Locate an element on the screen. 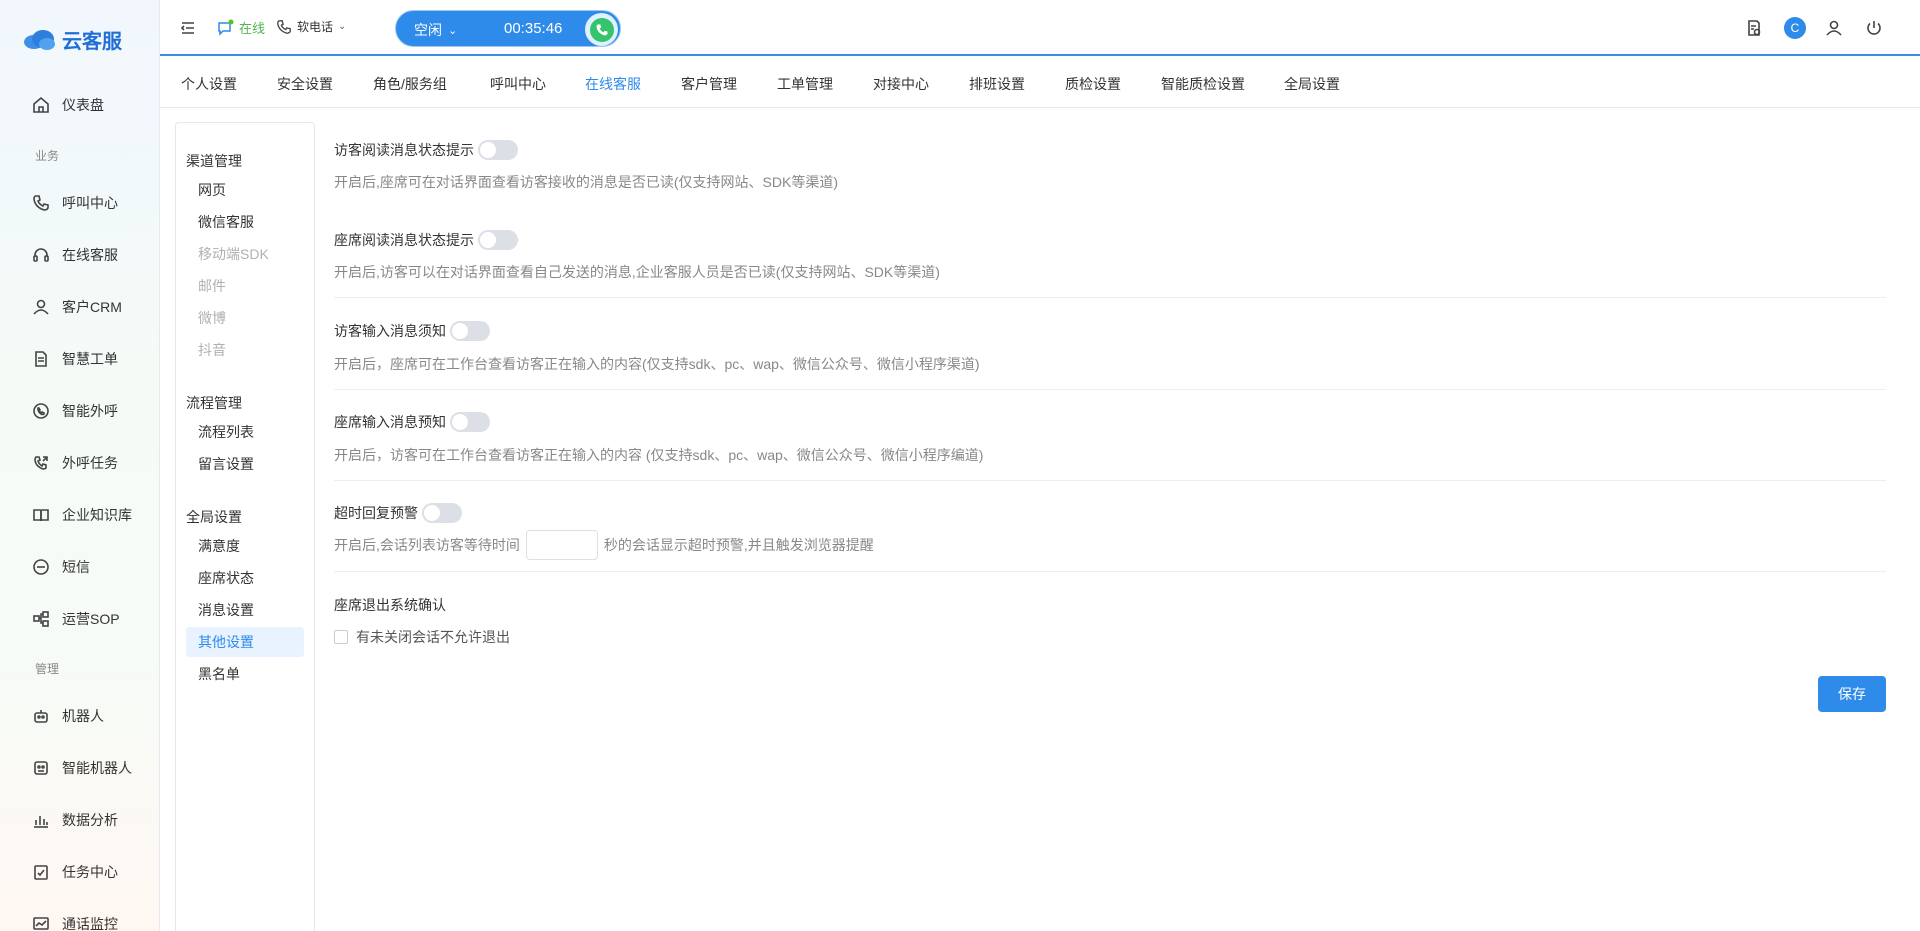 The height and width of the screenshot is (931, 1920). subnav-group-channel: 渠道管理 is located at coordinates (214, 161).